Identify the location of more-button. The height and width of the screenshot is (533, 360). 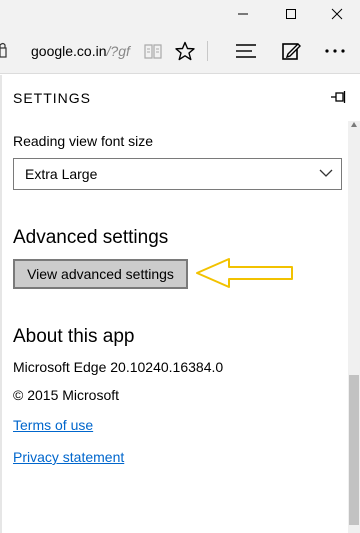
(335, 51).